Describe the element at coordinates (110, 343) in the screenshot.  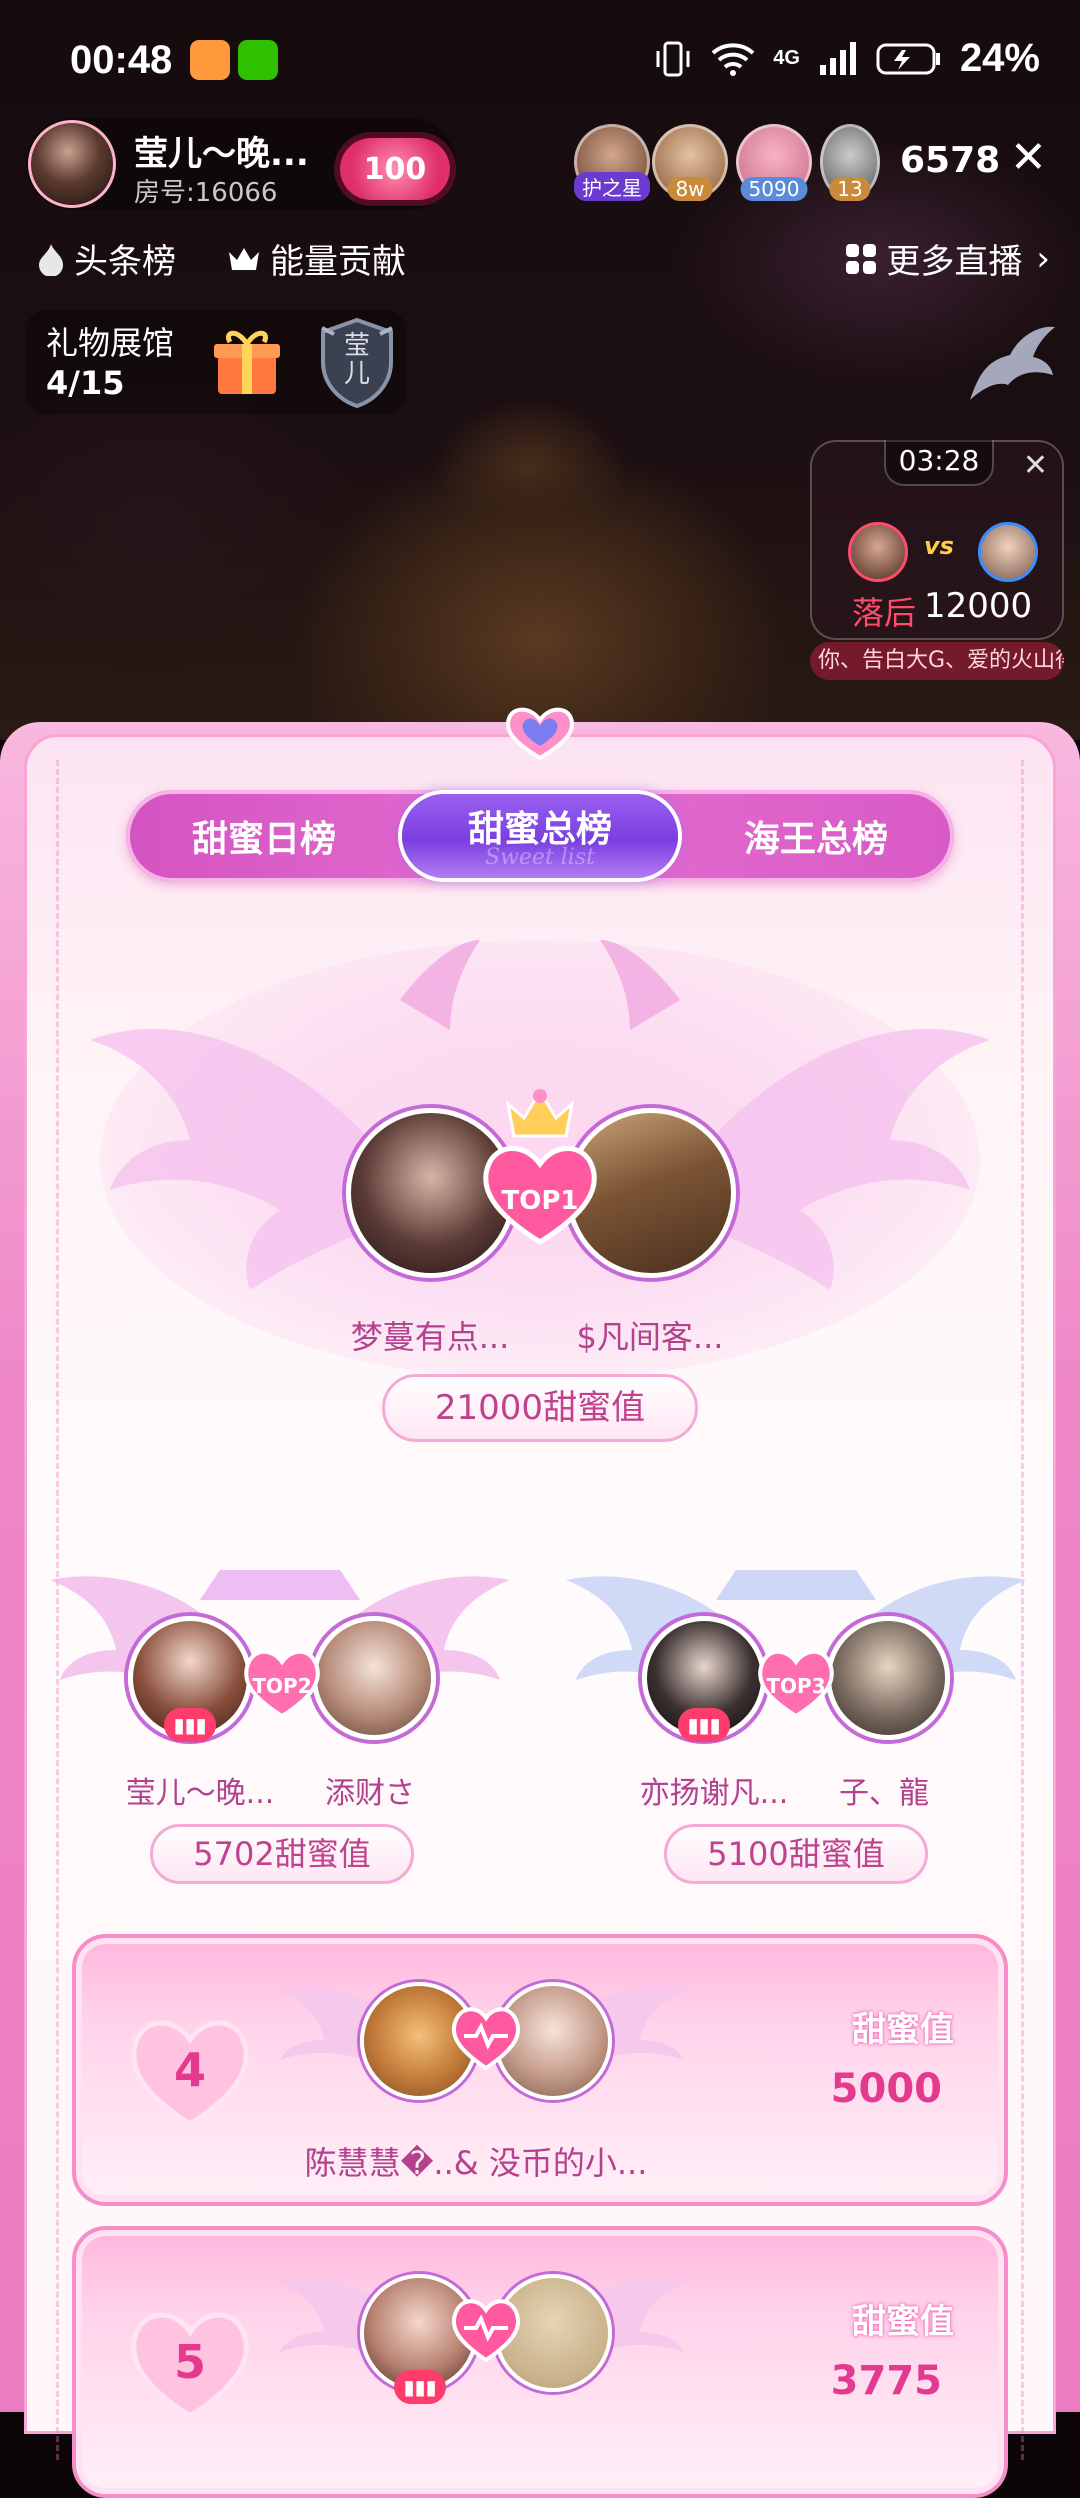
I see `gift-hall-title: 礼物展馆` at that location.